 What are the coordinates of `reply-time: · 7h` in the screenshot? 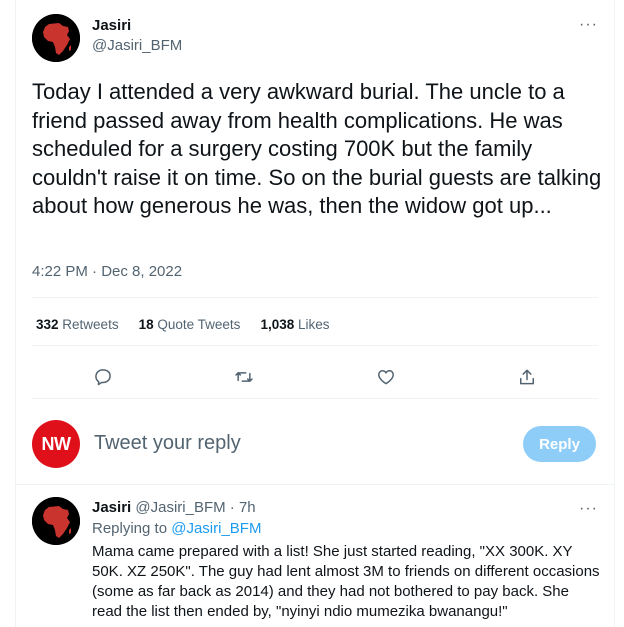 It's located at (243, 507).